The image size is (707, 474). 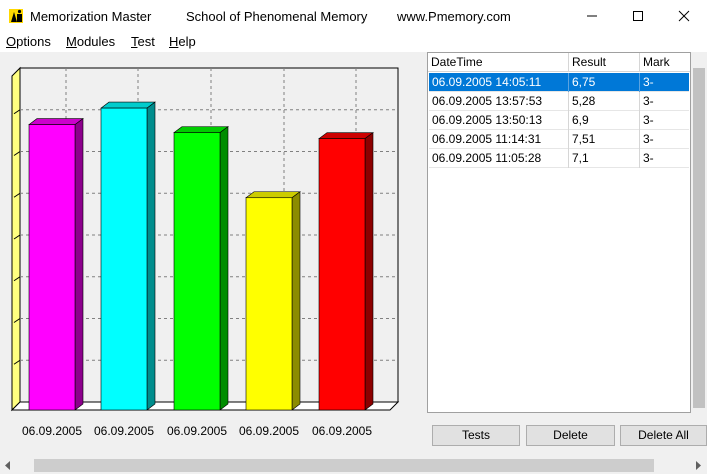 What do you see at coordinates (454, 16) in the screenshot?
I see `window-title-url: www.Pmemory.com` at bounding box center [454, 16].